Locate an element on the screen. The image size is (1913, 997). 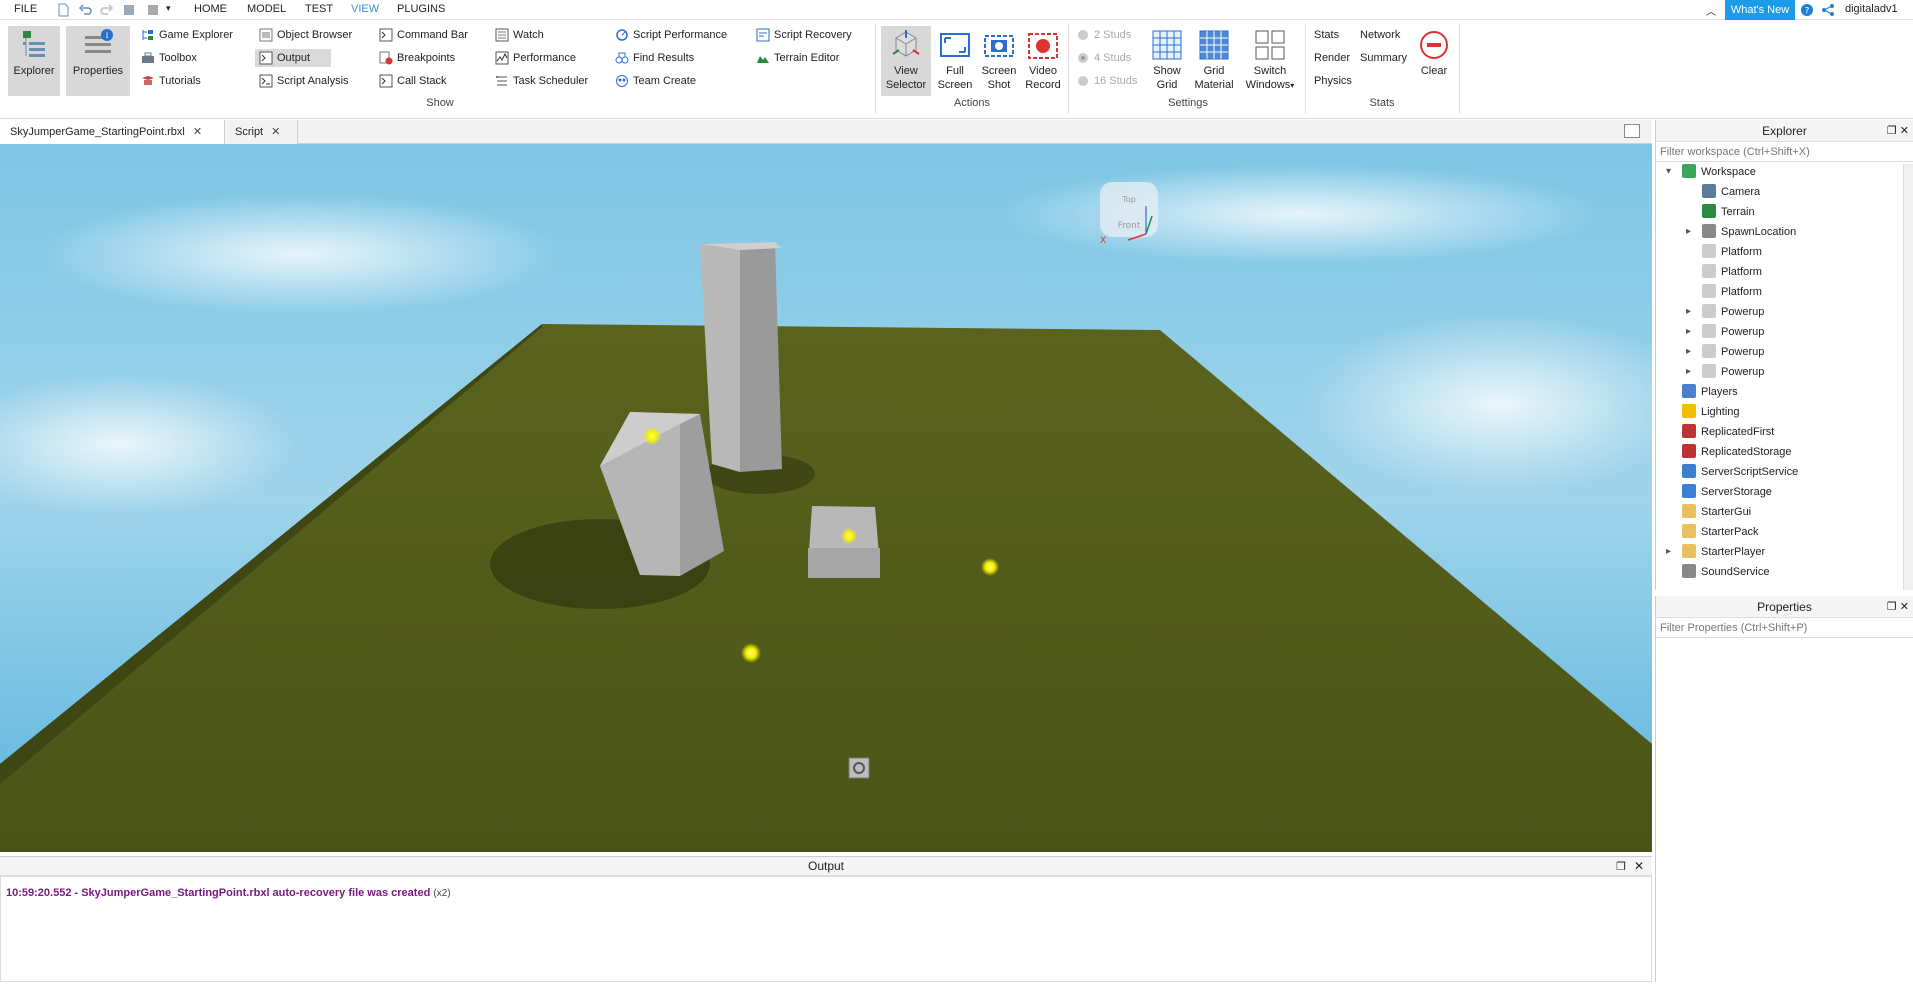
grid-2-studs-radio: 2 Studs is located at coordinates (1101, 35).